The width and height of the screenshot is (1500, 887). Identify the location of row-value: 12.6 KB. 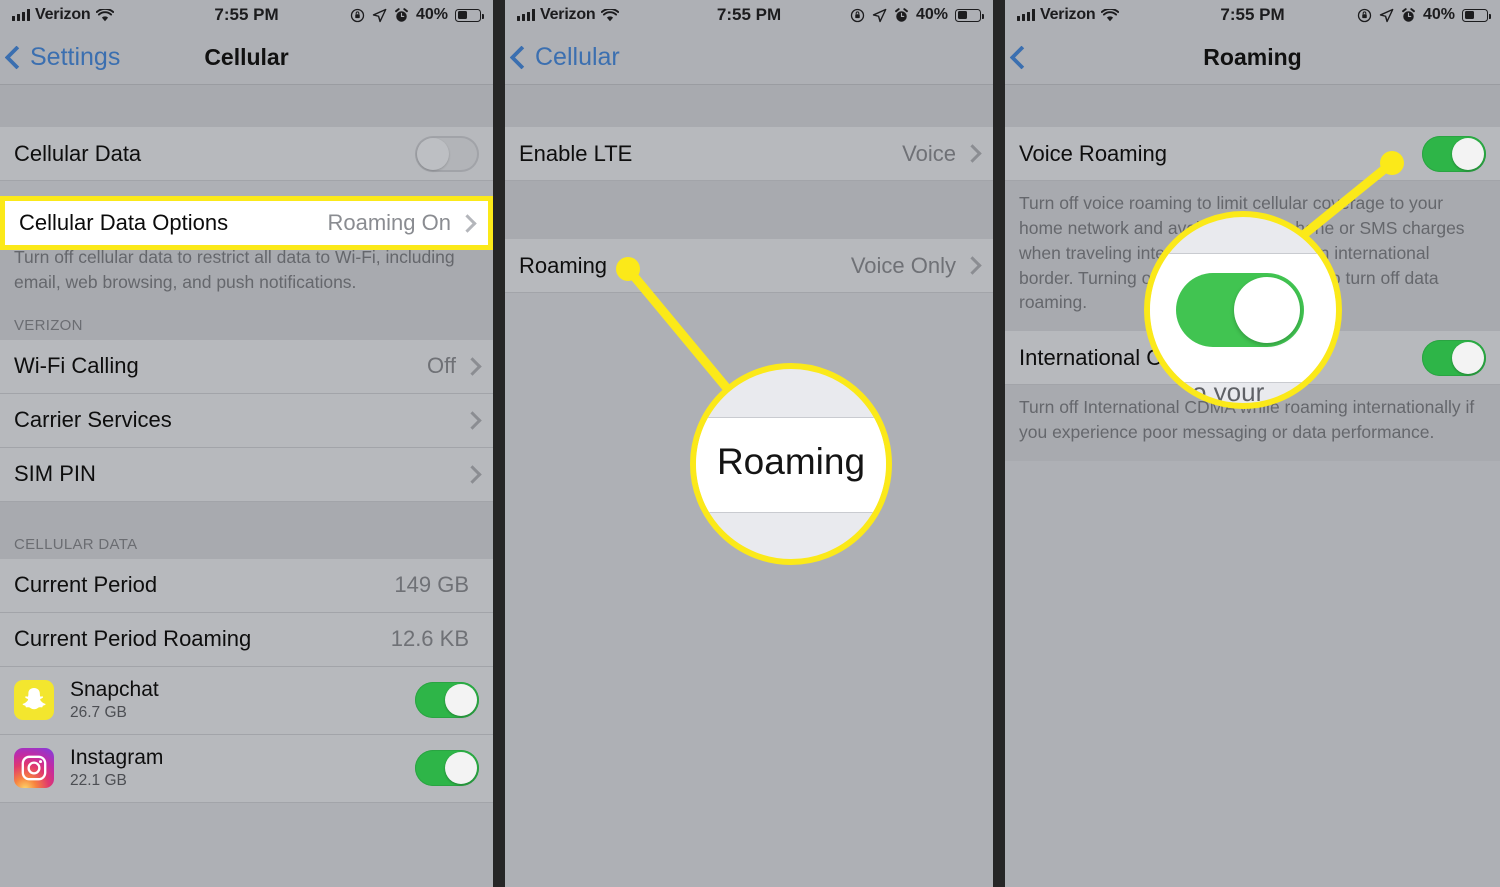
(429, 639).